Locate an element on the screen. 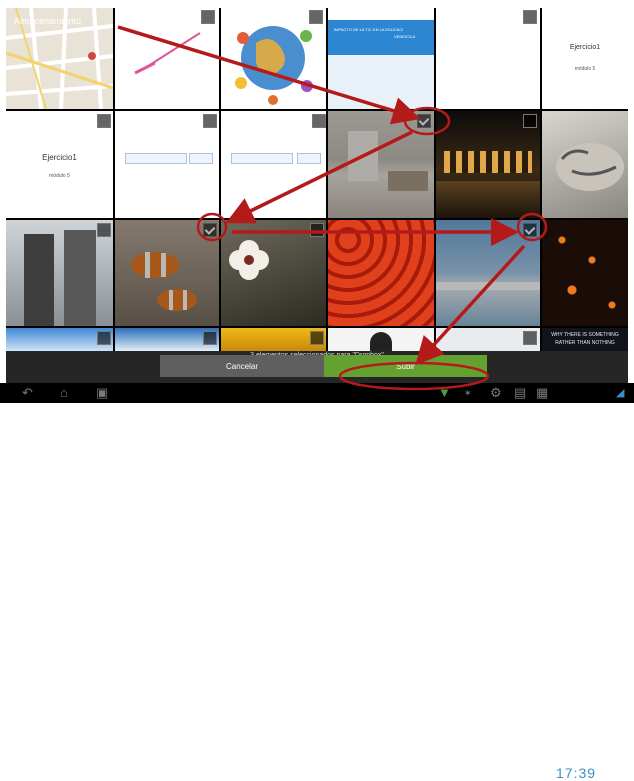 The image size is (634, 781). highlight-checkbox-harbor is located at coordinates (532, 227).